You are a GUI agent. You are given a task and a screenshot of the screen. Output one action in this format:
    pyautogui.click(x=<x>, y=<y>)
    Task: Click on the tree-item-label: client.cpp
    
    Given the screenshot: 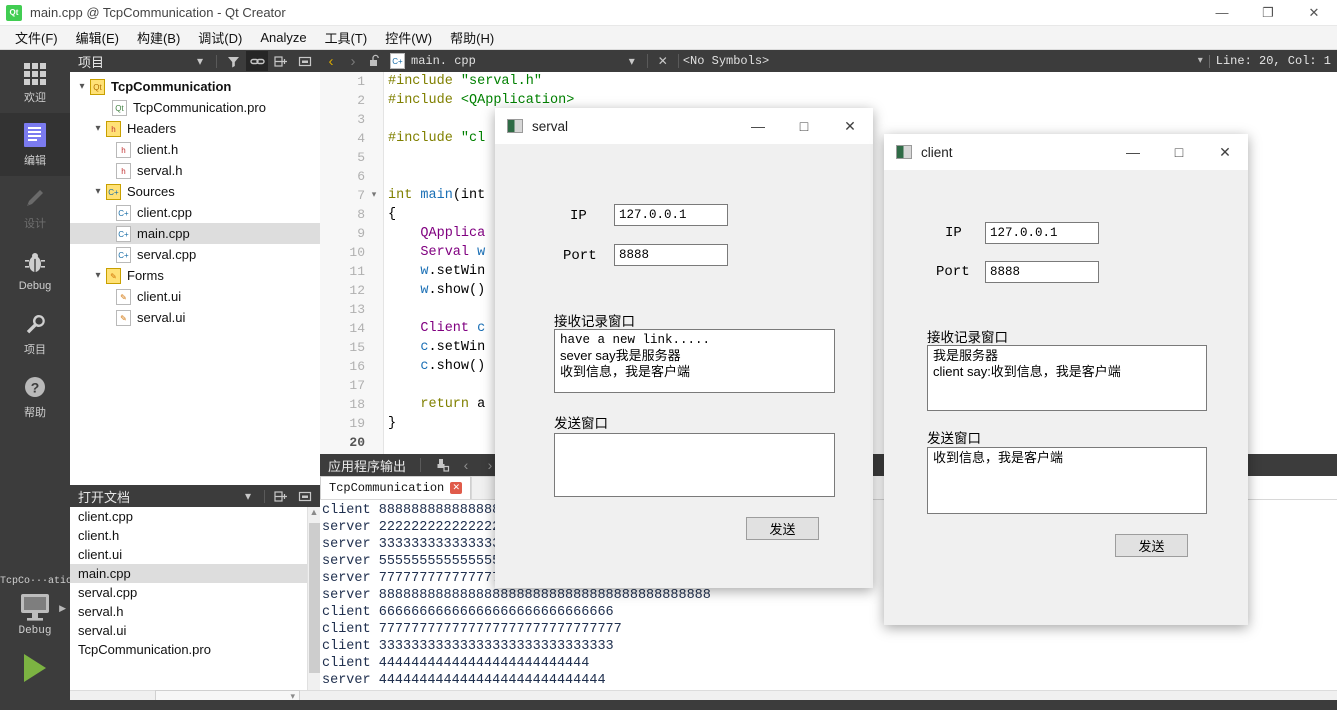 What is the action you would take?
    pyautogui.click(x=164, y=212)
    